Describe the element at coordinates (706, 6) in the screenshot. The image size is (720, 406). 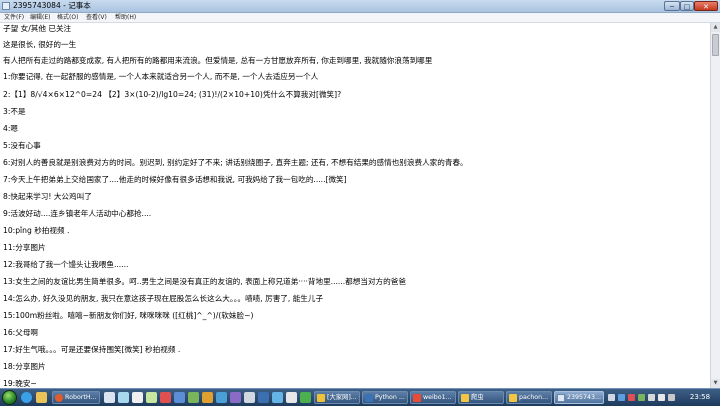
I see `close-button: ✕` at that location.